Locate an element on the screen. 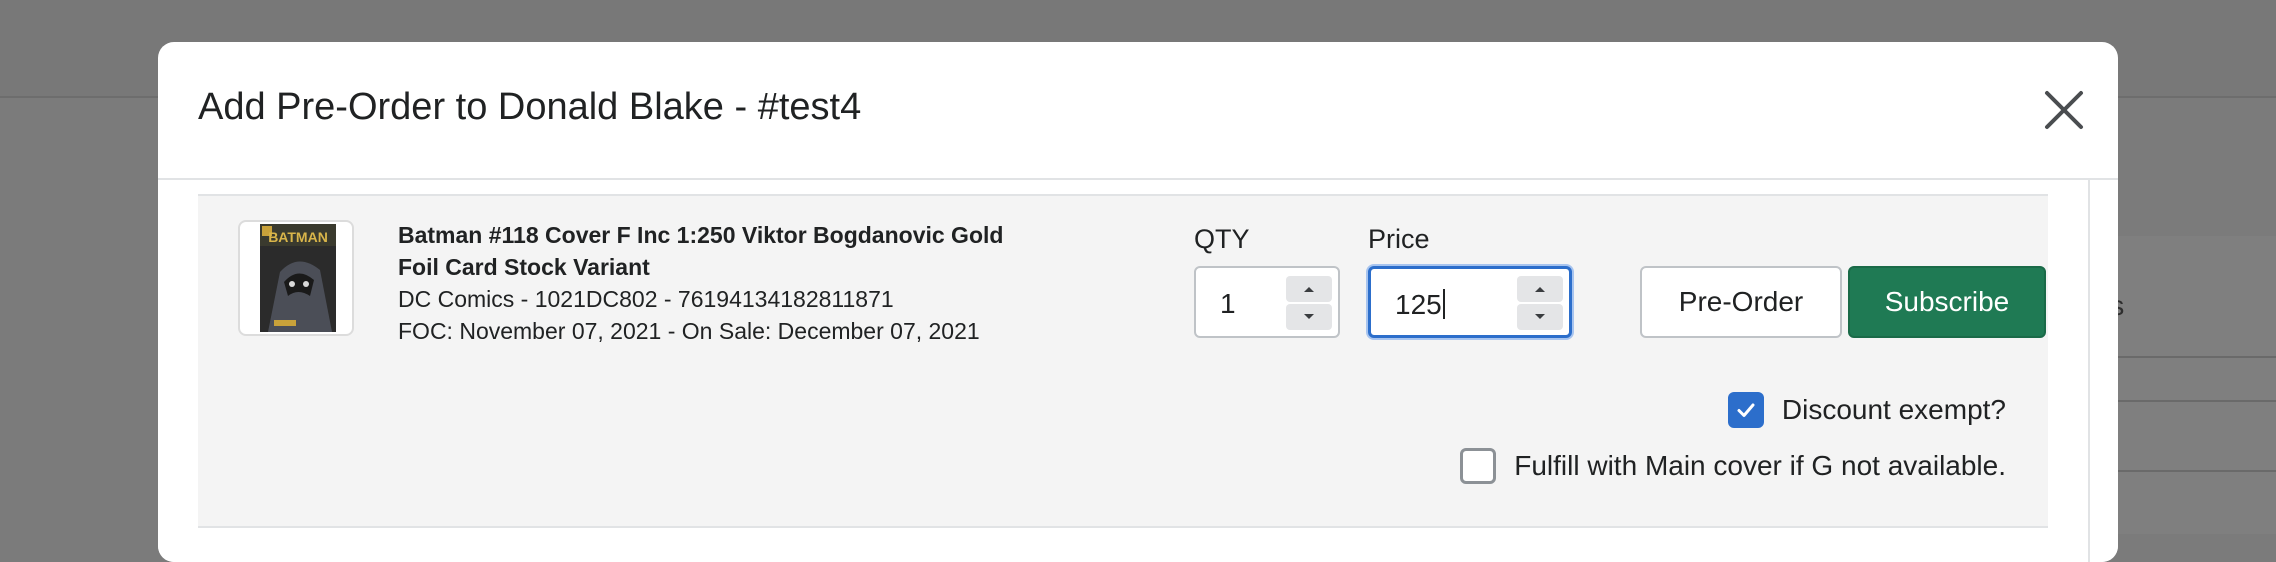 The width and height of the screenshot is (2276, 562). price-value: 125 is located at coordinates (1418, 304).